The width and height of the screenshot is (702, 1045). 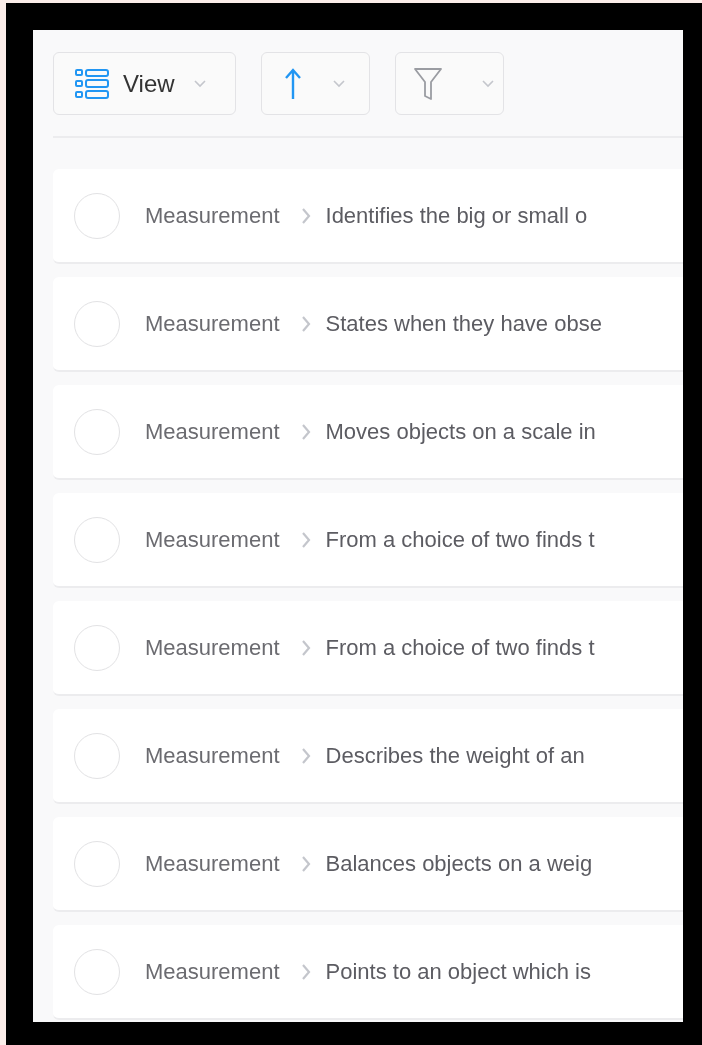 I want to click on list-row: Measurement States when they have obse, so click(x=368, y=324).